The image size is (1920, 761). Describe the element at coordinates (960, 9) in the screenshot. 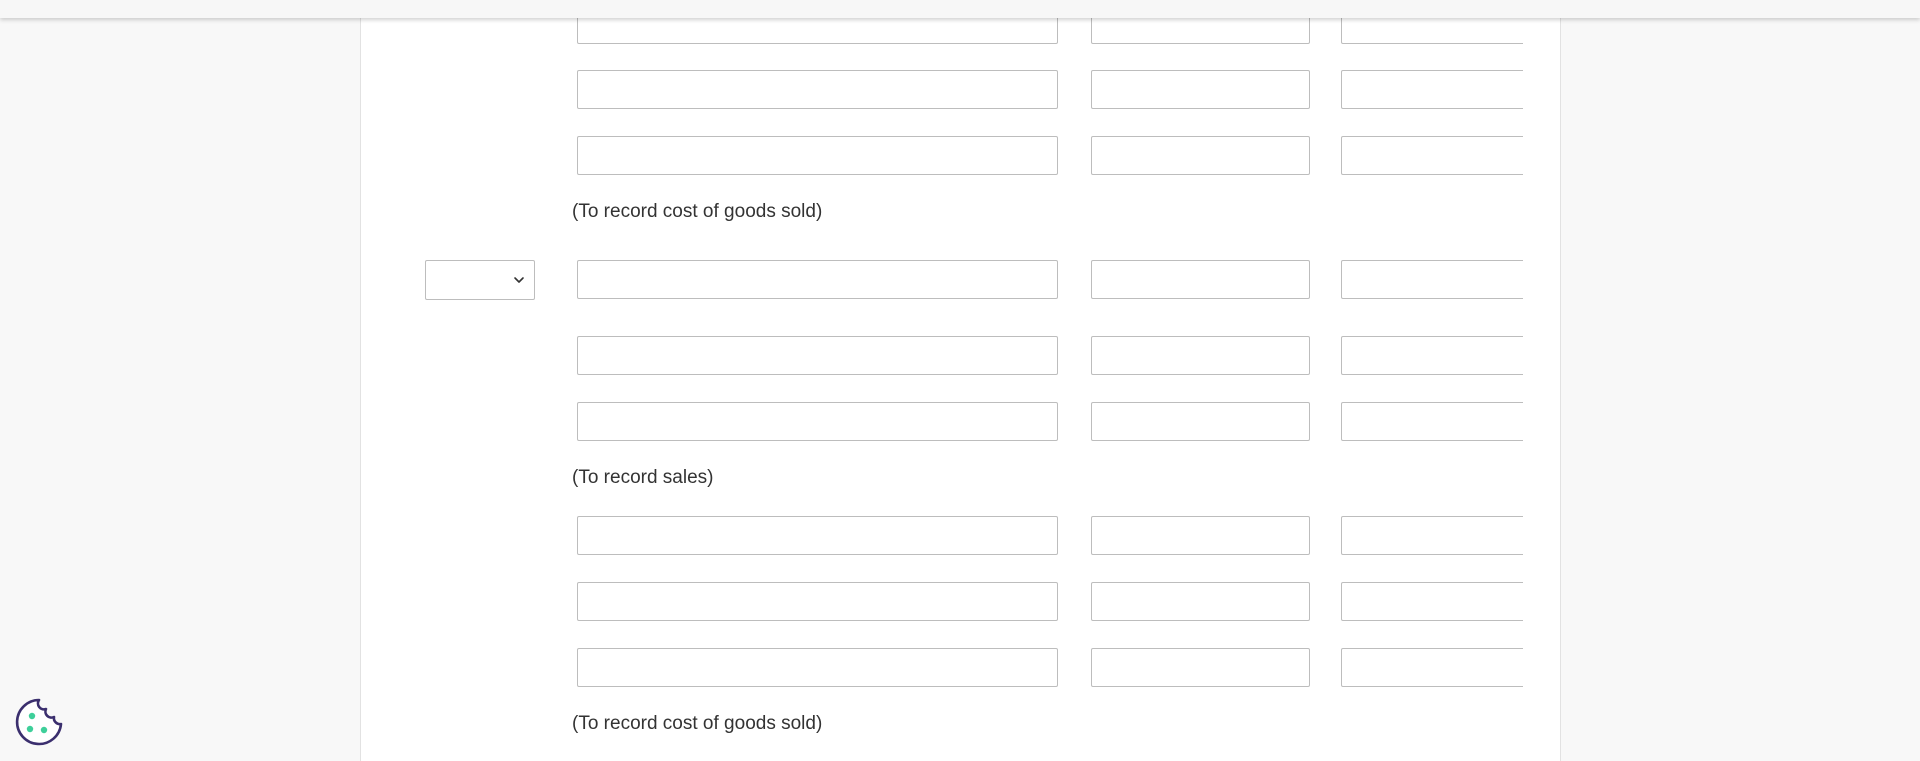

I see `top-header-bar` at that location.